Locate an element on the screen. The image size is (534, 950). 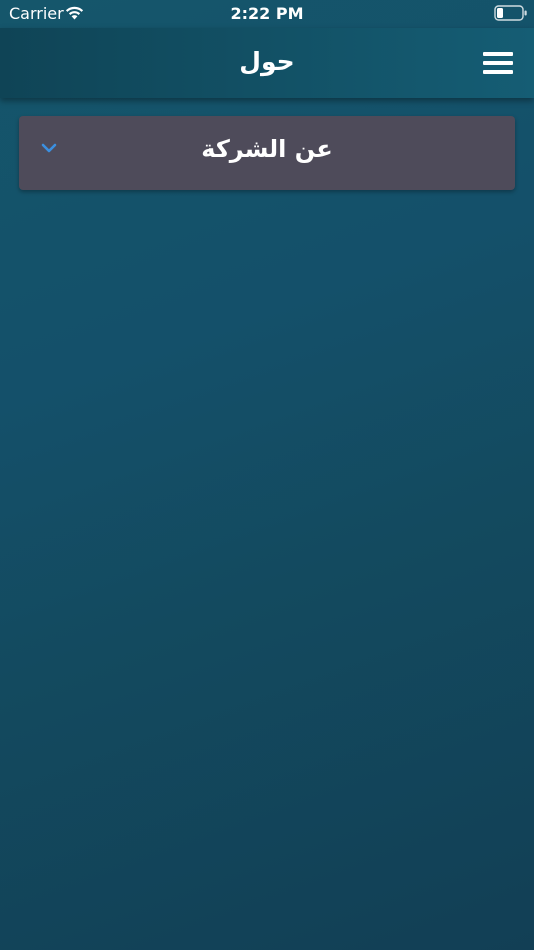
status-bar: Carrier 2:22 PM is located at coordinates (267, 14).